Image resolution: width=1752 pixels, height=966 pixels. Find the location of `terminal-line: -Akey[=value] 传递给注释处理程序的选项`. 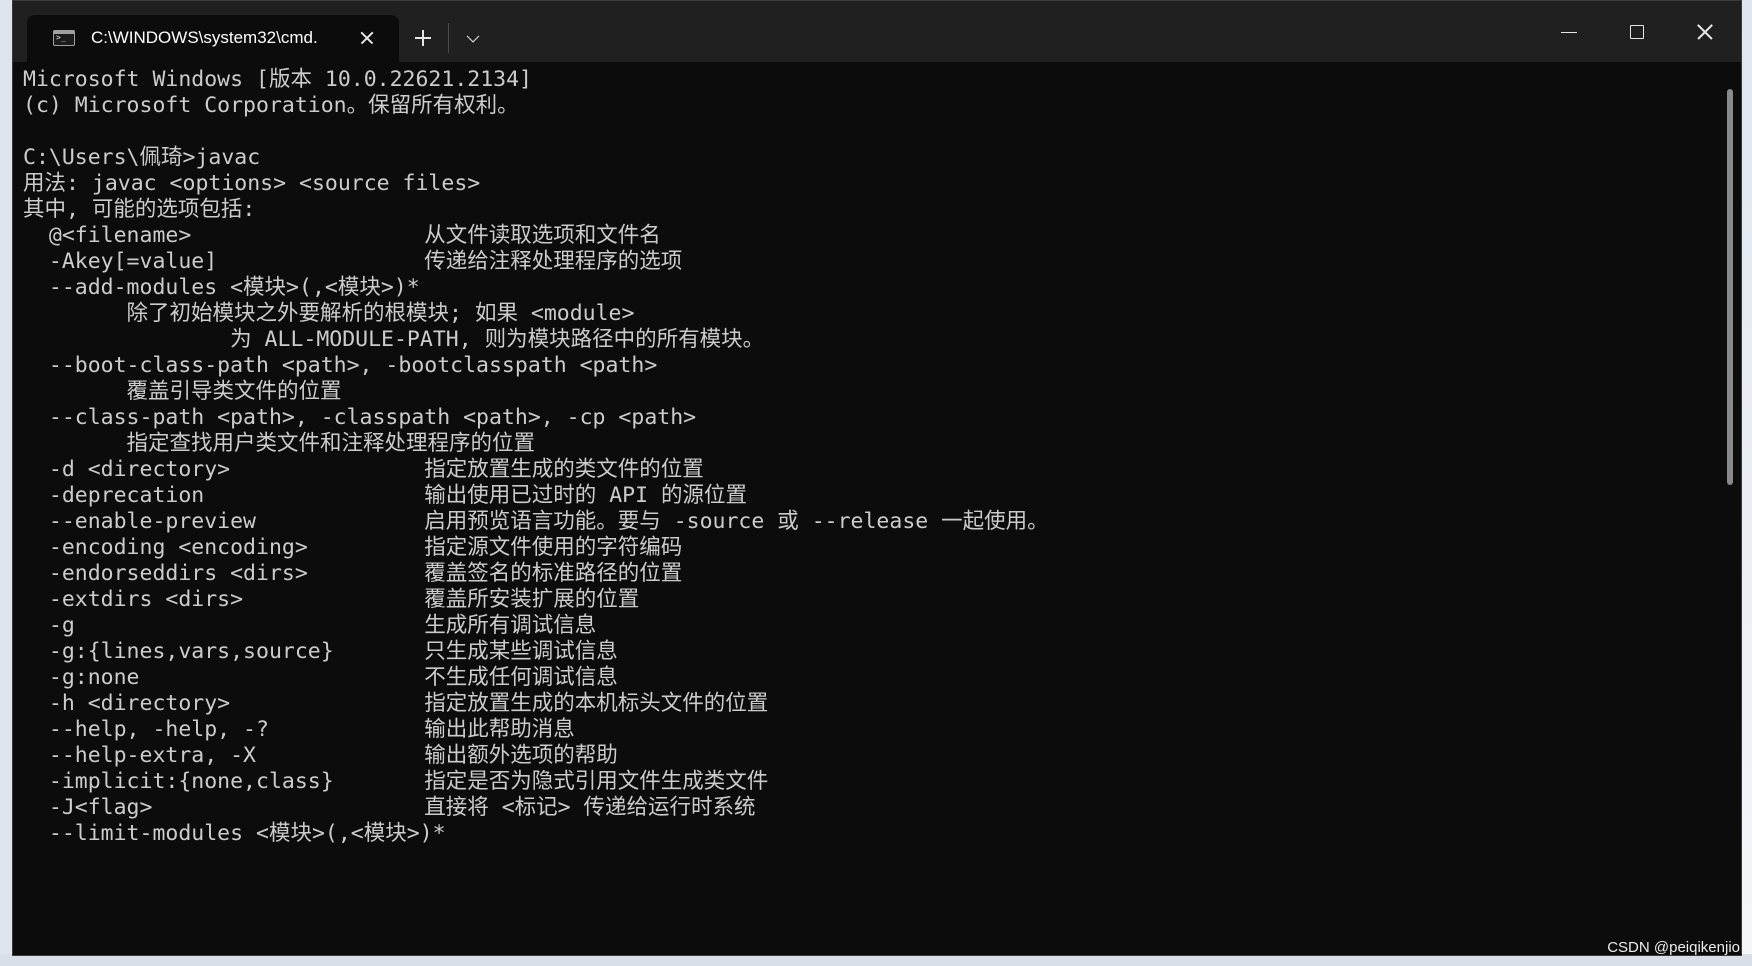

terminal-line: -Akey[=value] 传递给注释处理程序的选项 is located at coordinates (353, 261).